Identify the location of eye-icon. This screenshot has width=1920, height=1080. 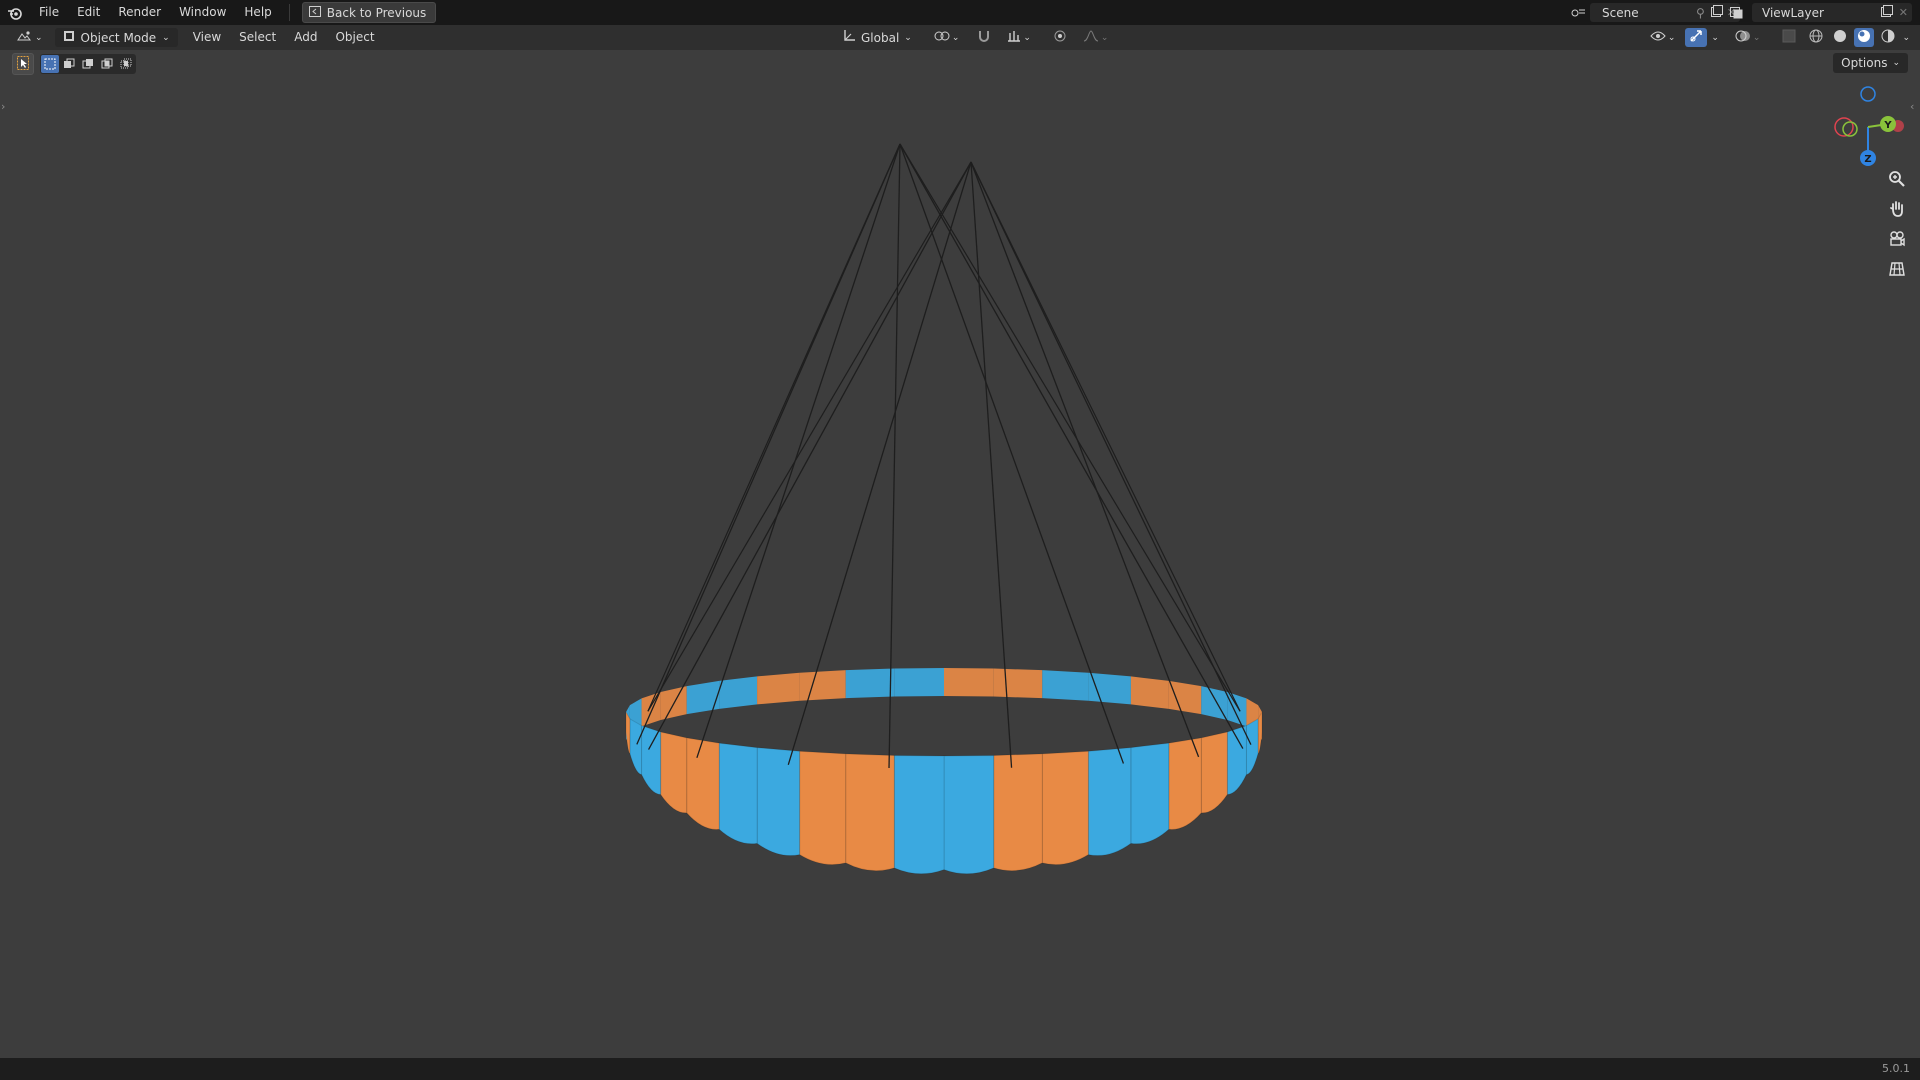
(1658, 37).